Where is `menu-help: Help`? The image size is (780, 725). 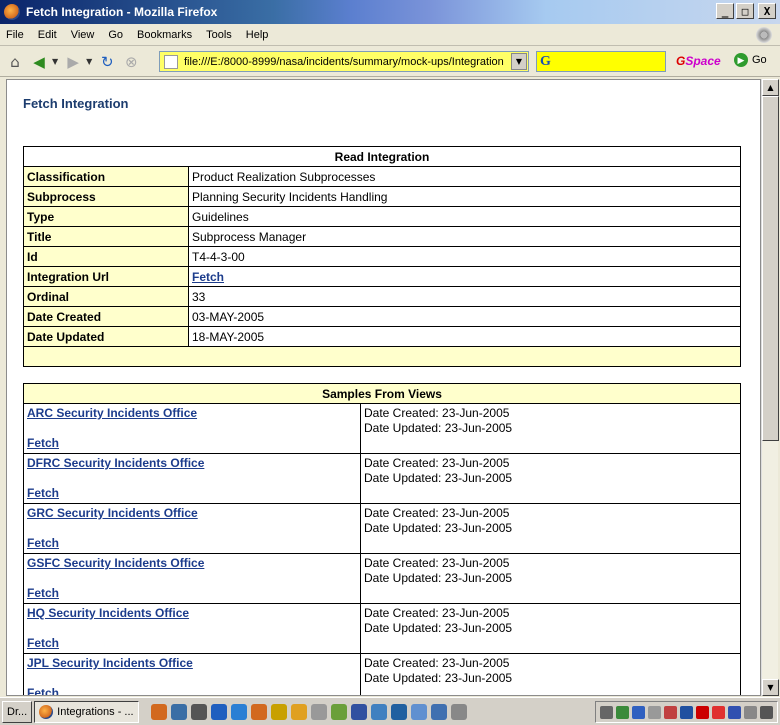
menu-help: Help is located at coordinates (257, 35).